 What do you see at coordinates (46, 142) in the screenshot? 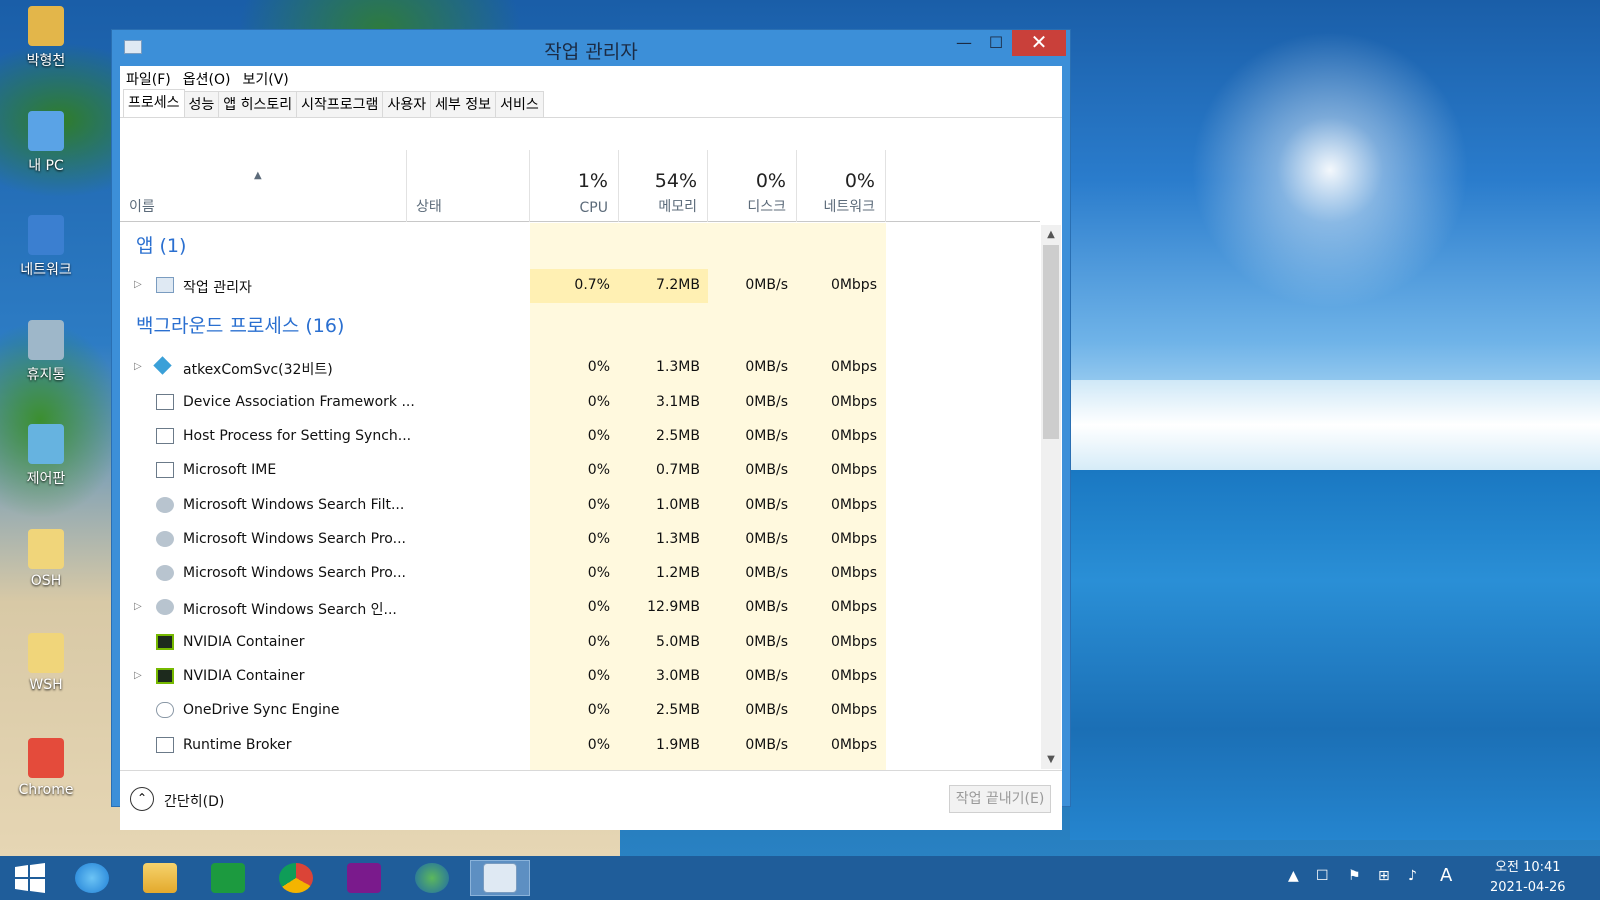
I see `desktop-icon: 내 PC` at bounding box center [46, 142].